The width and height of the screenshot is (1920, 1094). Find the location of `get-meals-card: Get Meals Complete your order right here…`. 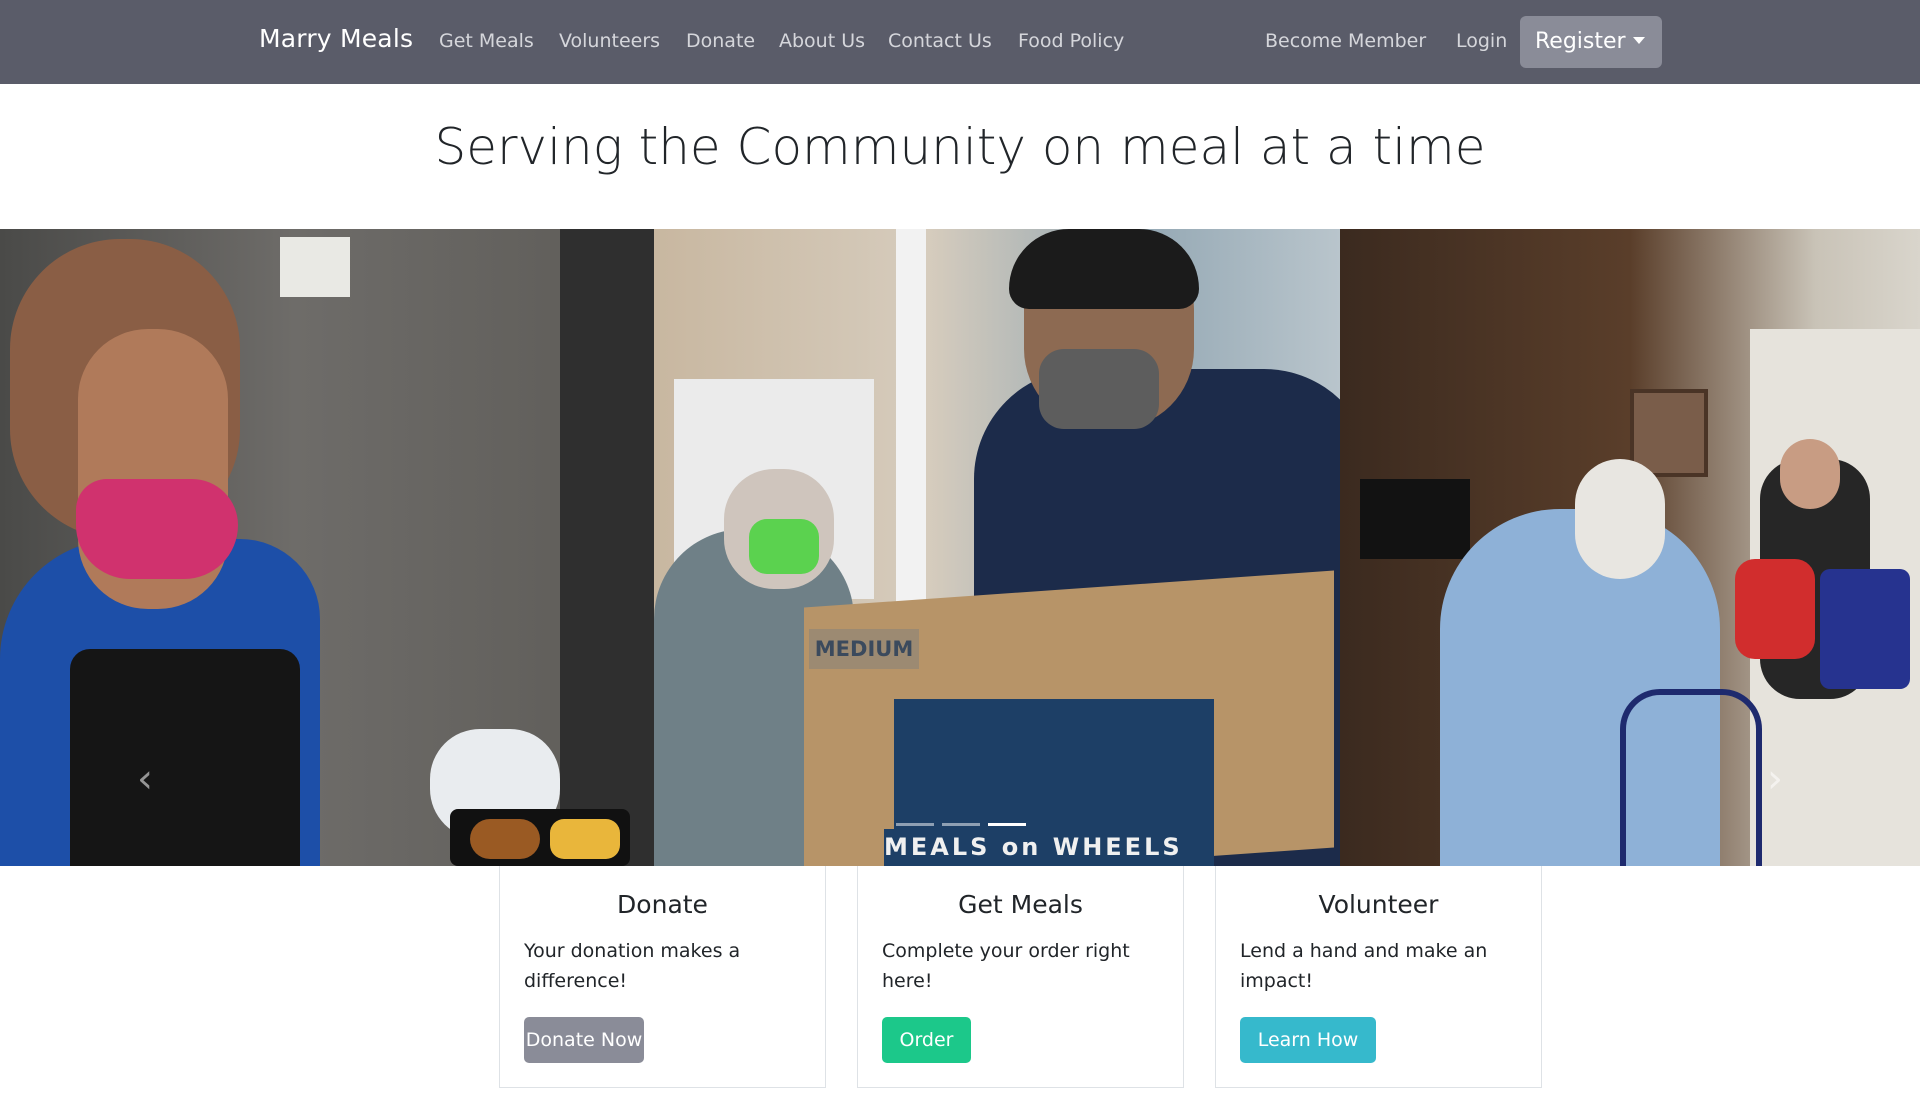

get-meals-card: Get Meals Complete your order right here… is located at coordinates (1020, 977).